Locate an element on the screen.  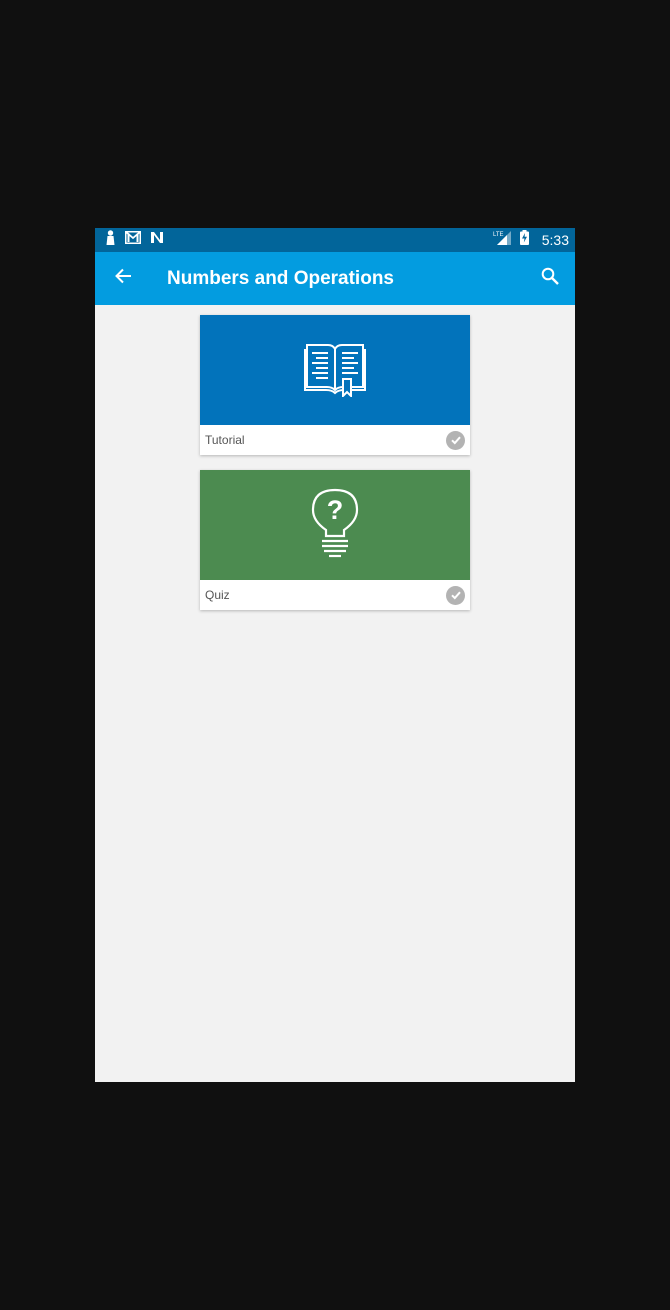
quiz-card-label: Quiz is located at coordinates (217, 595).